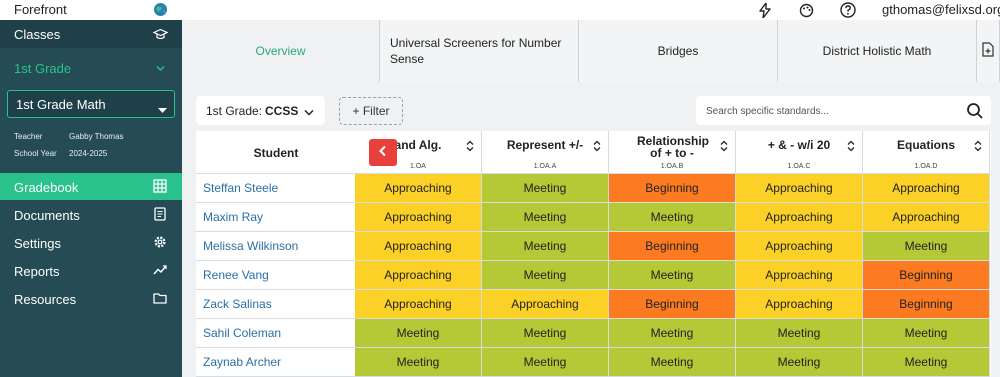 The height and width of the screenshot is (377, 1000). I want to click on globe-logo-icon, so click(160, 9).